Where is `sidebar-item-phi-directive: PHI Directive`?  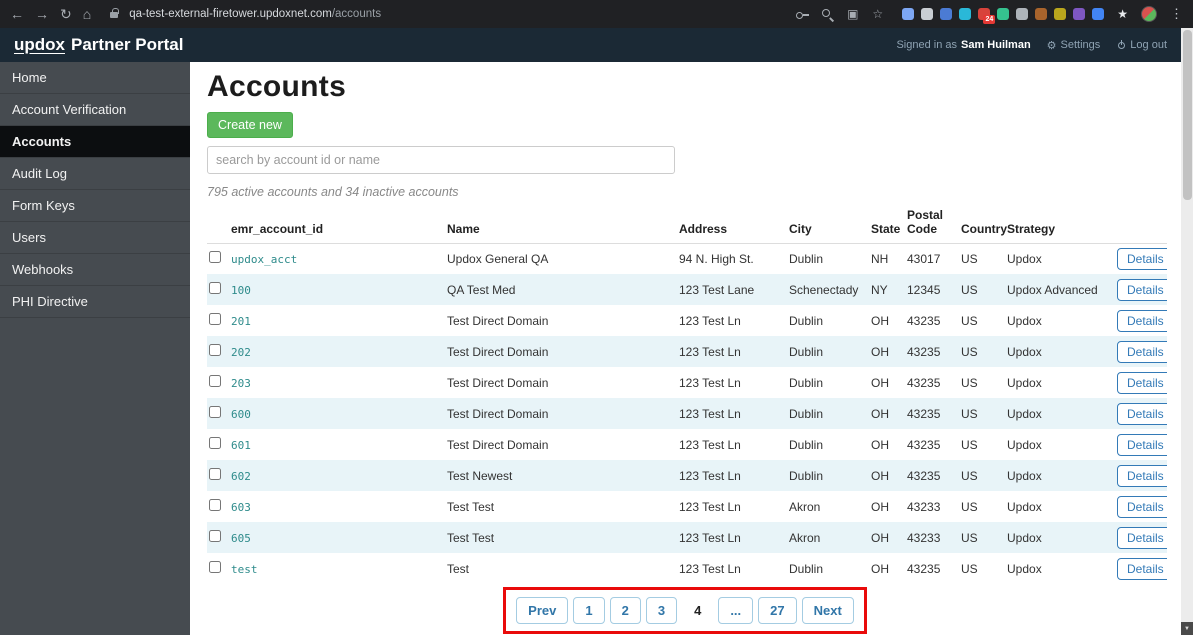
sidebar-item-phi-directive: PHI Directive is located at coordinates (95, 302).